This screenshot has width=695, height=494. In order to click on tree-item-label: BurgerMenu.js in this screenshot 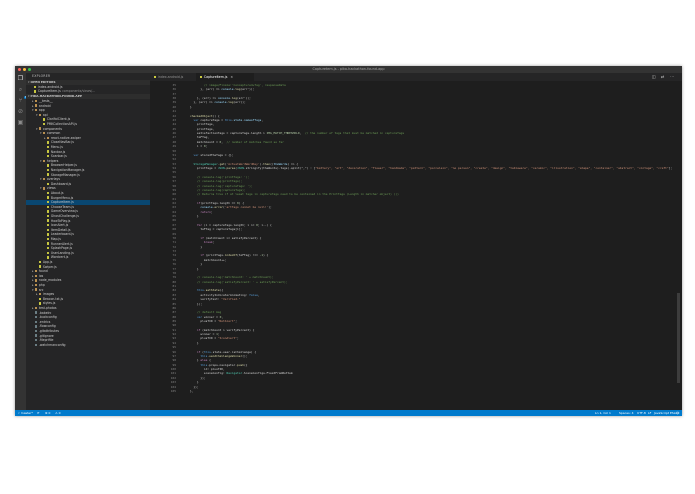, I will do `click(62, 197)`.